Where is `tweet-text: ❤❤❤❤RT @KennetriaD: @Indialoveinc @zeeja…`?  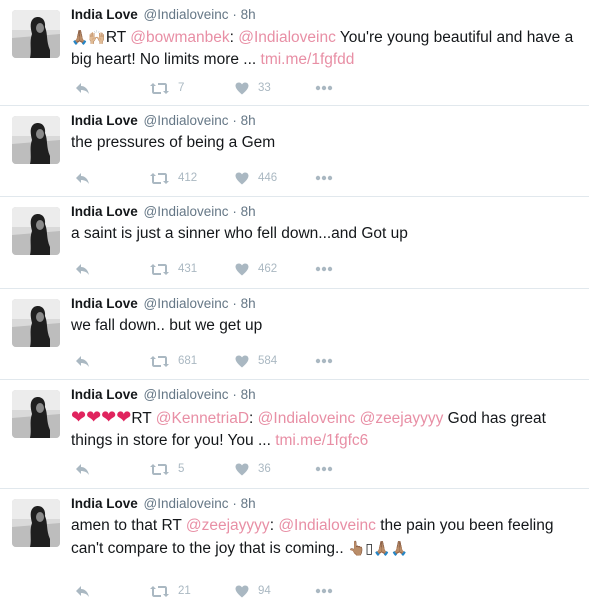 tweet-text: ❤❤❤❤RT @KennetriaD: @Indialoveinc @zeeja… is located at coordinates (326, 429).